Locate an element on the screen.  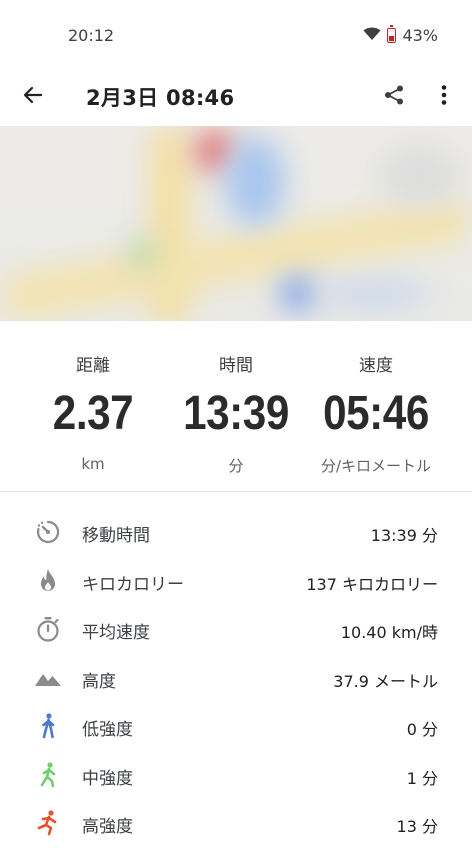
metric-unit: 分/キロメートル is located at coordinates (376, 466).